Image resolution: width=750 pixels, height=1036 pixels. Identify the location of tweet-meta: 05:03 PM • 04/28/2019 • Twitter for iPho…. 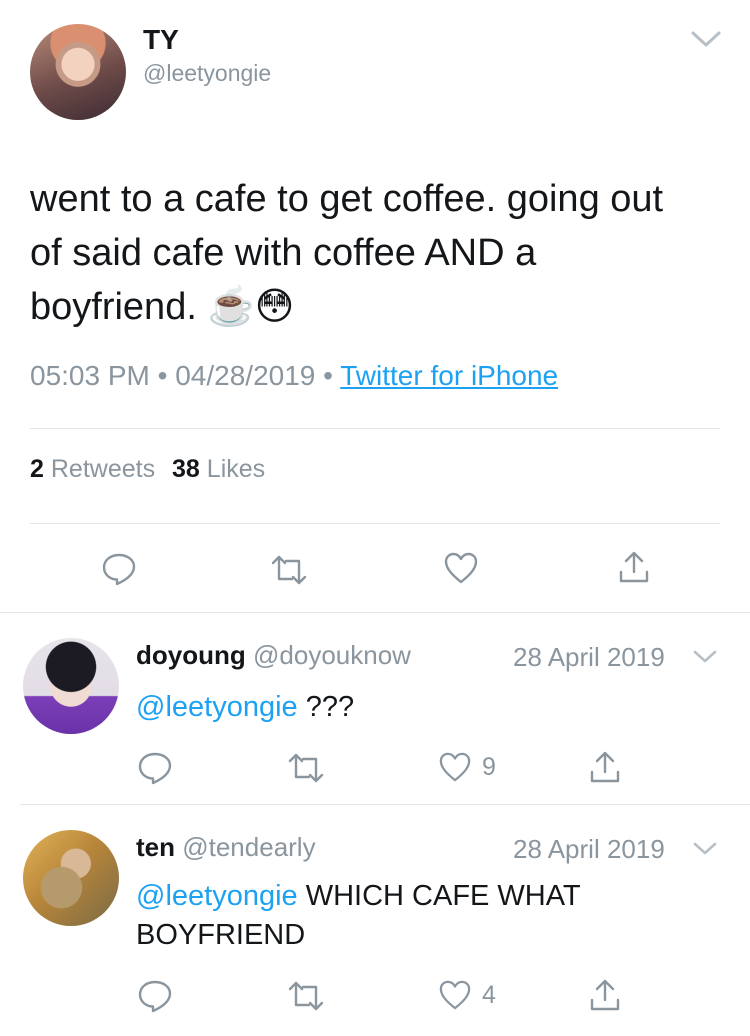
(294, 376).